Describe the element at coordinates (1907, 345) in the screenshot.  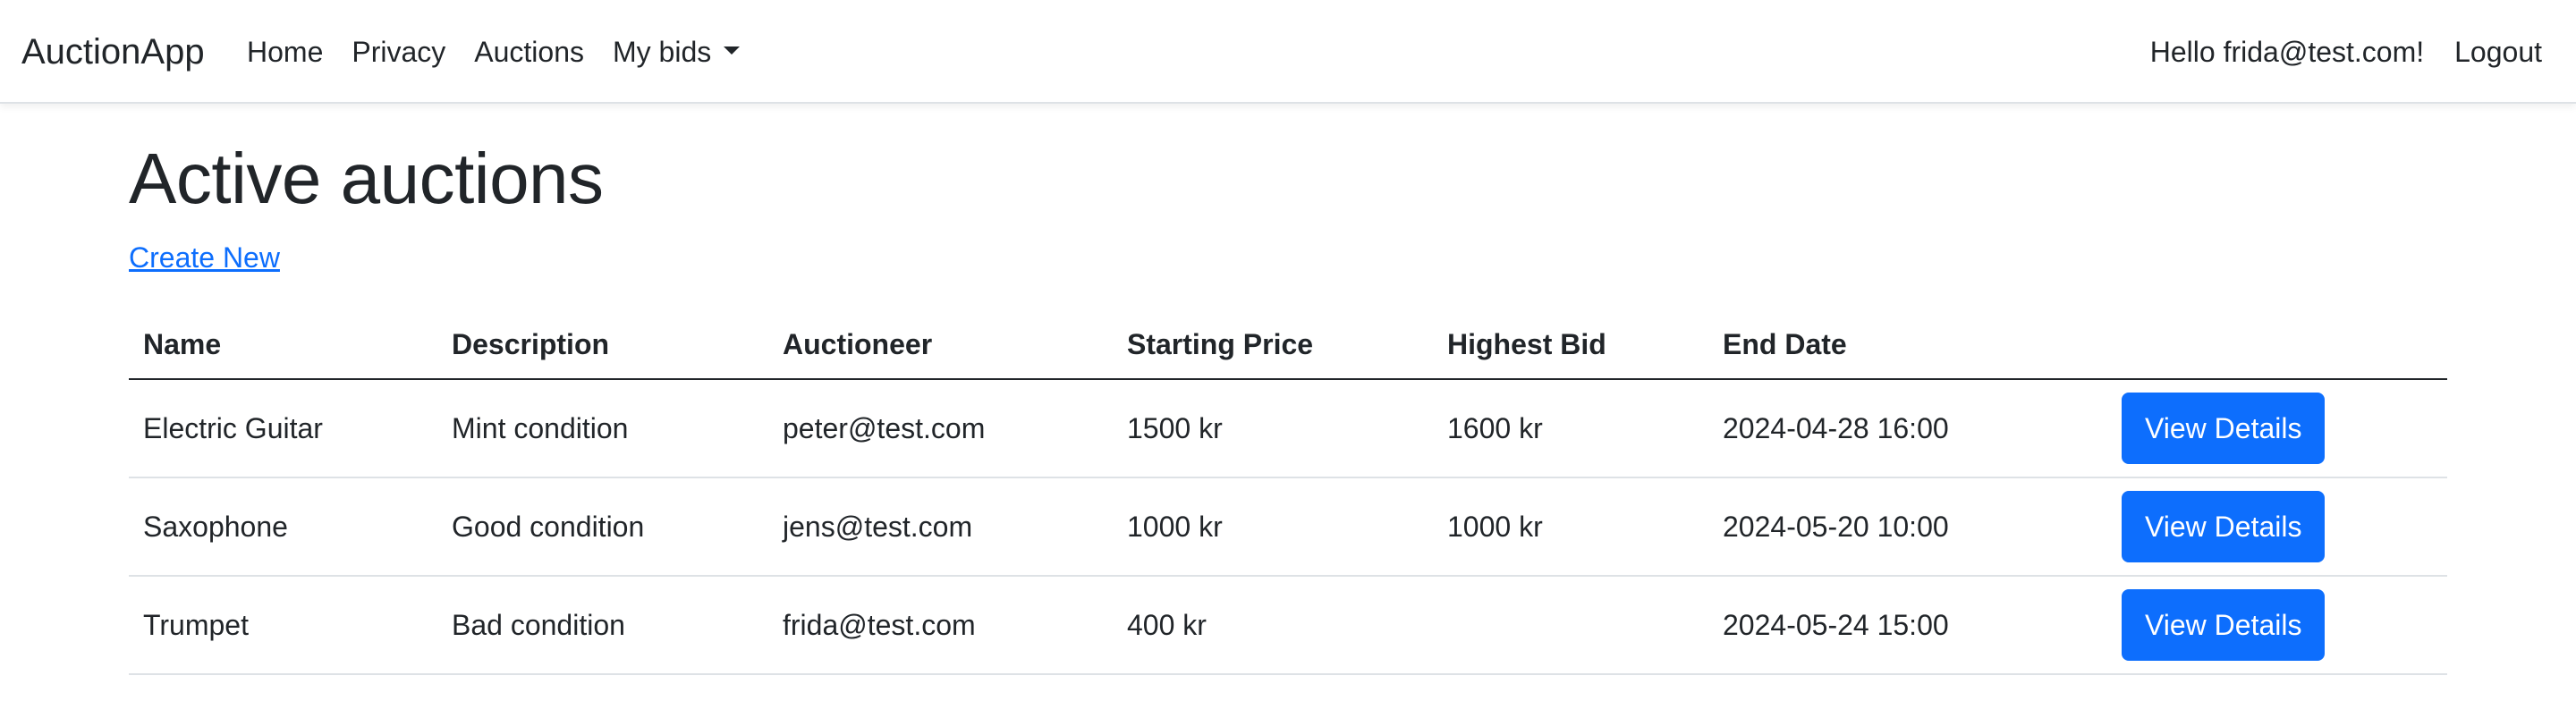
I see `header-end-date: End Date` at that location.